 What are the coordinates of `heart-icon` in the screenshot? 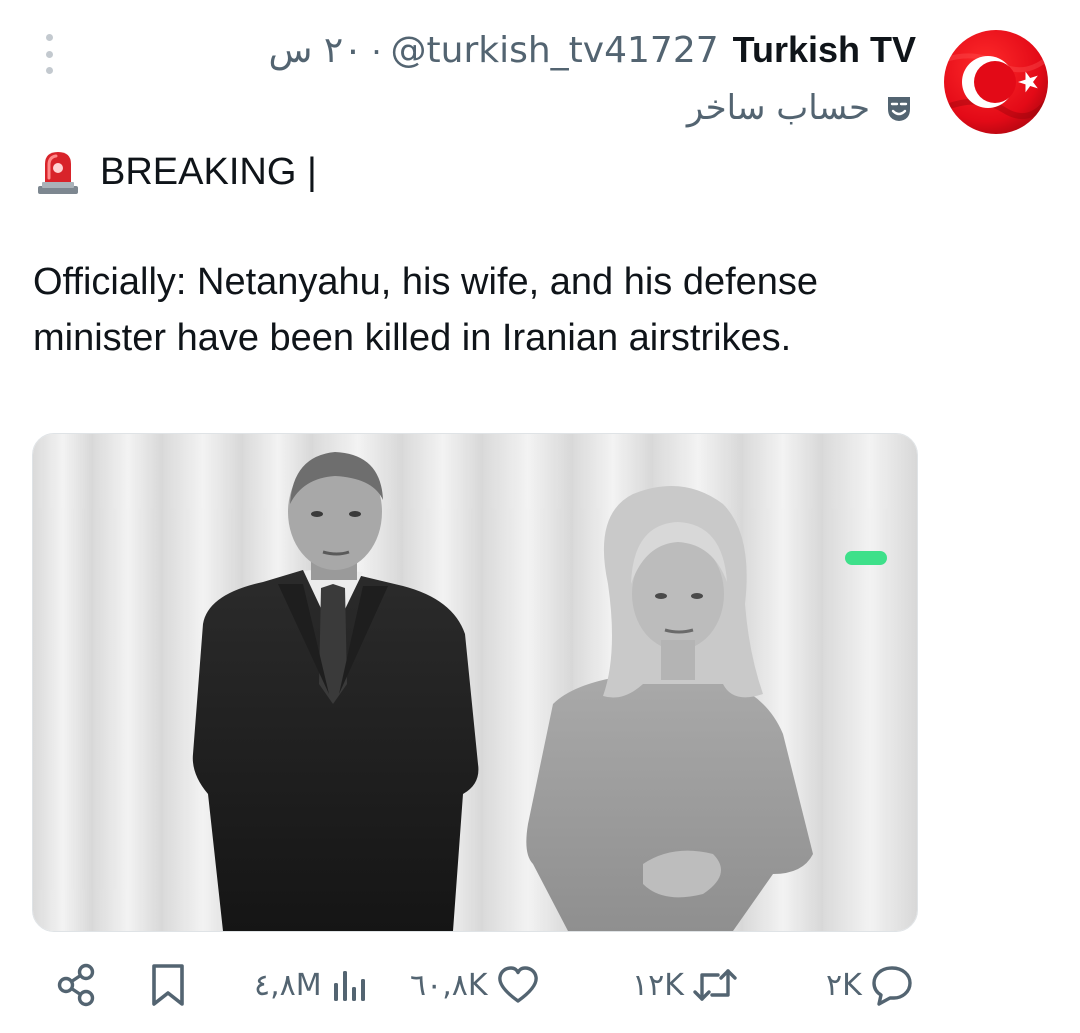 It's located at (517, 984).